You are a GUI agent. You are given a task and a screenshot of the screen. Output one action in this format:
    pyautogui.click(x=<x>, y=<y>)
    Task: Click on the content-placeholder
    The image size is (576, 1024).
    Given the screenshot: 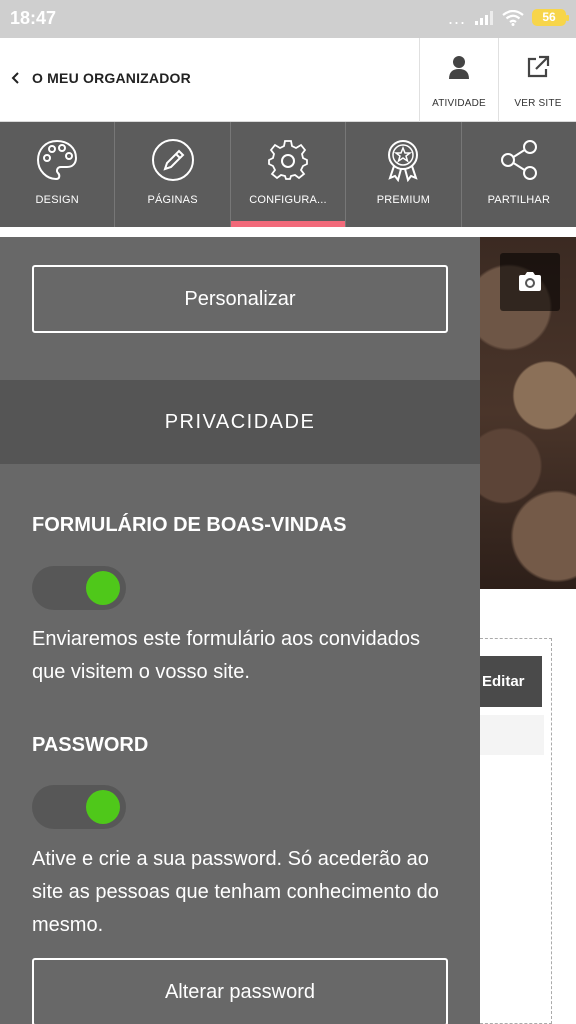 What is the action you would take?
    pyautogui.click(x=512, y=735)
    